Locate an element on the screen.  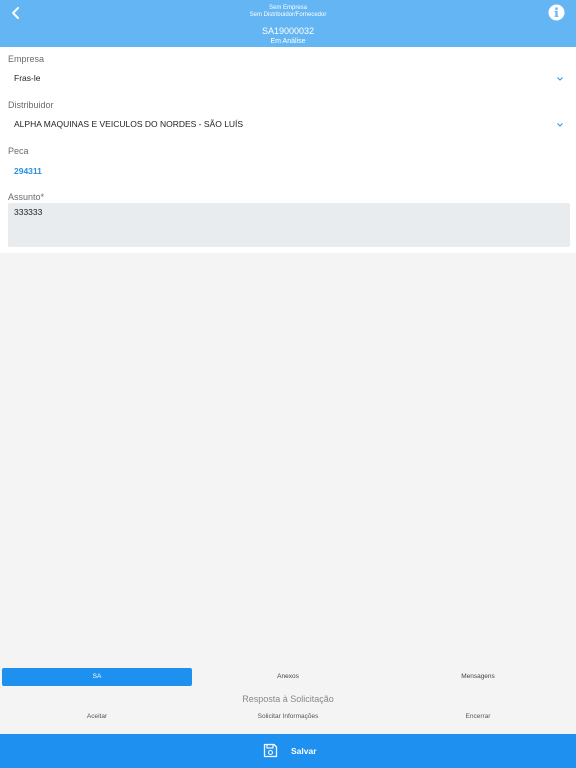
response-title: Resposta à Solicitação is located at coordinates (288, 699).